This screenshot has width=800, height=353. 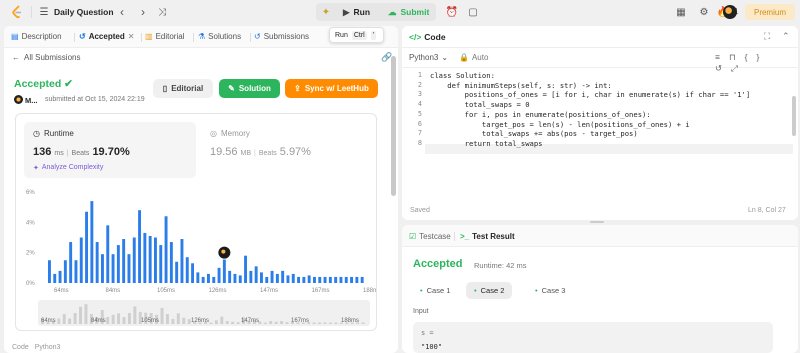 I want to click on solution-button: ✎ Solution, so click(x=249, y=88).